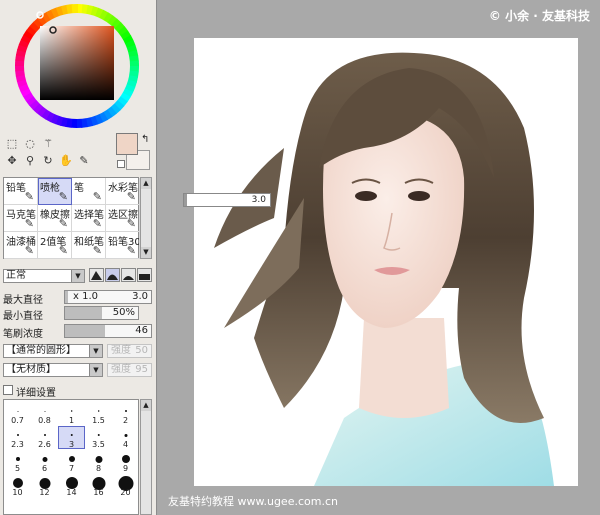 This screenshot has height=515, width=600. I want to click on select-pen-icon: ✎, so click(97, 223).